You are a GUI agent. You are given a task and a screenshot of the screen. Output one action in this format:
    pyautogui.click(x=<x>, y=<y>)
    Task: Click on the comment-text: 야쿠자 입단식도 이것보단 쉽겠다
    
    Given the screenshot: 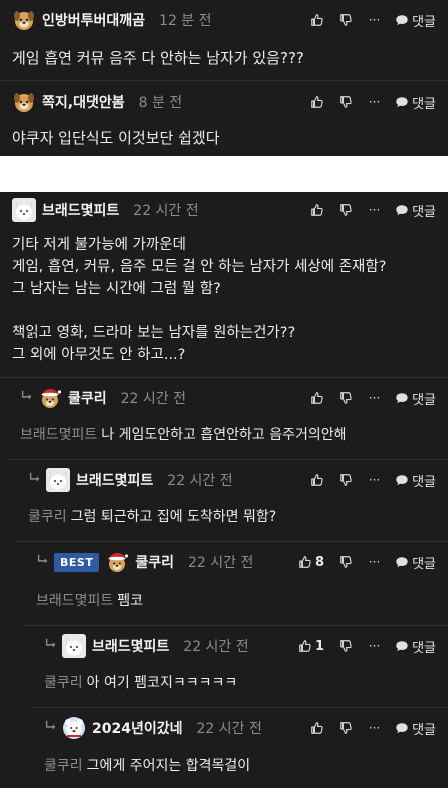 What is the action you would take?
    pyautogui.click(x=116, y=138)
    